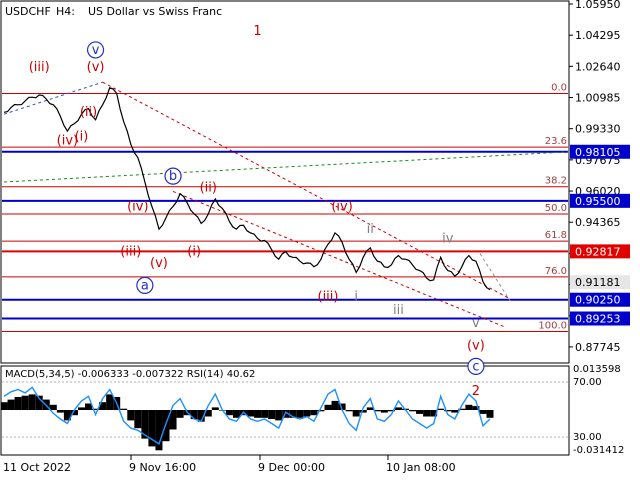 Image resolution: width=640 pixels, height=480 pixels. I want to click on wave-label: b, so click(173, 176).